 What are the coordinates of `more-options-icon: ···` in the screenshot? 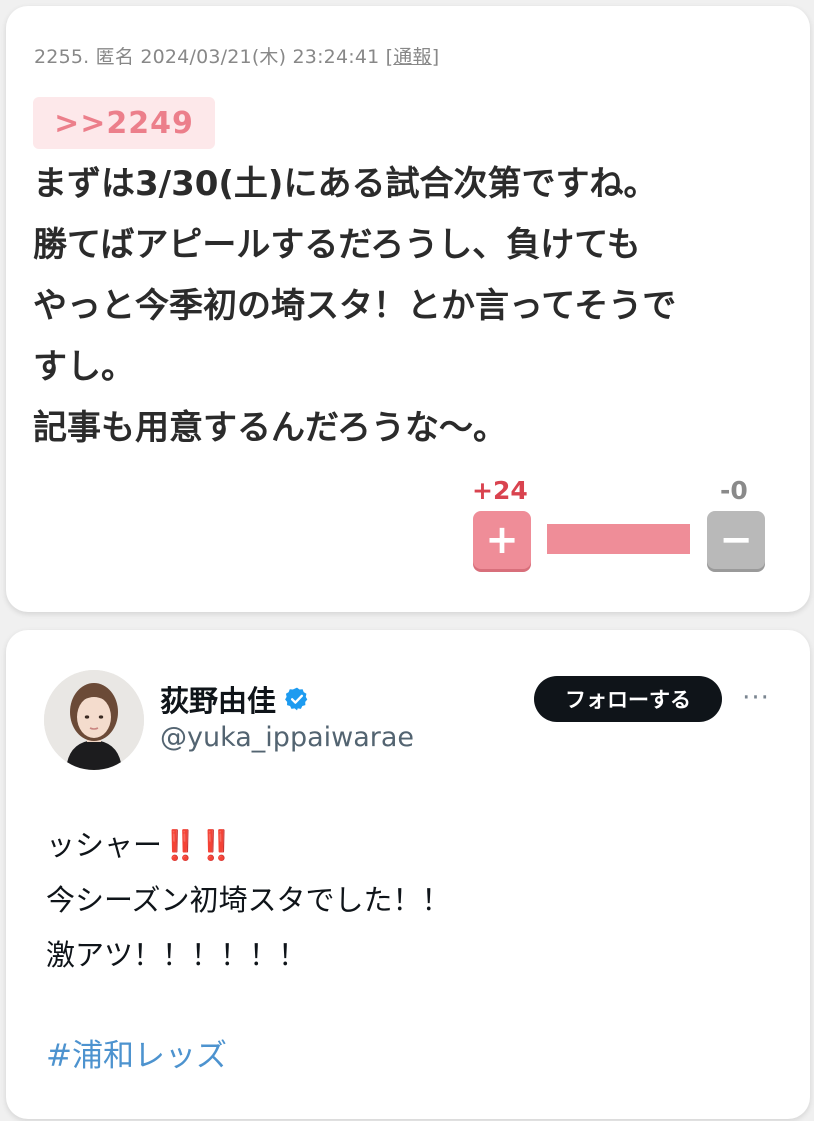 It's located at (756, 698).